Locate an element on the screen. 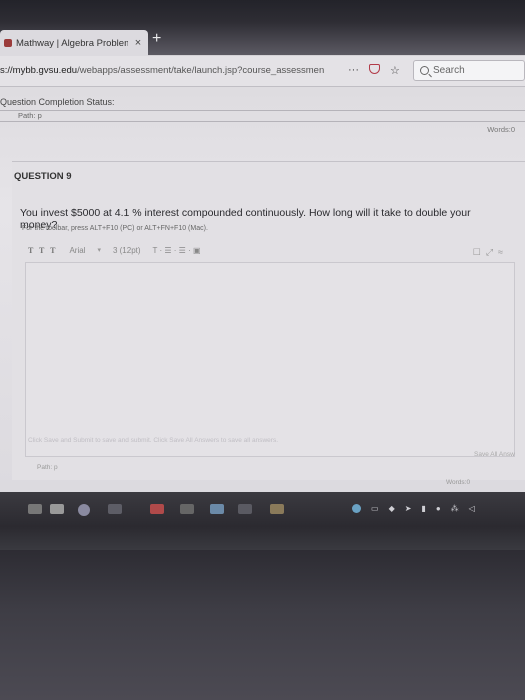 This screenshot has height=700, width=525. new-tab-button: + is located at coordinates (156, 39).